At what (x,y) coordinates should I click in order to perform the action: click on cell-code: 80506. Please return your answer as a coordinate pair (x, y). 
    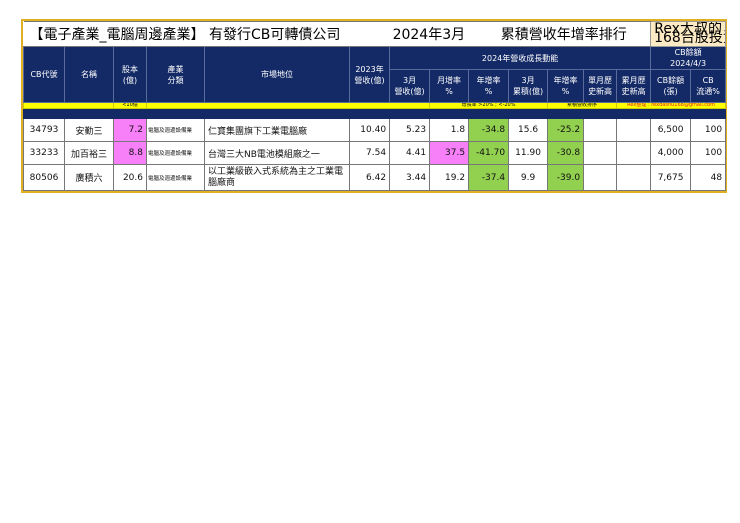
    Looking at the image, I should click on (44, 177).